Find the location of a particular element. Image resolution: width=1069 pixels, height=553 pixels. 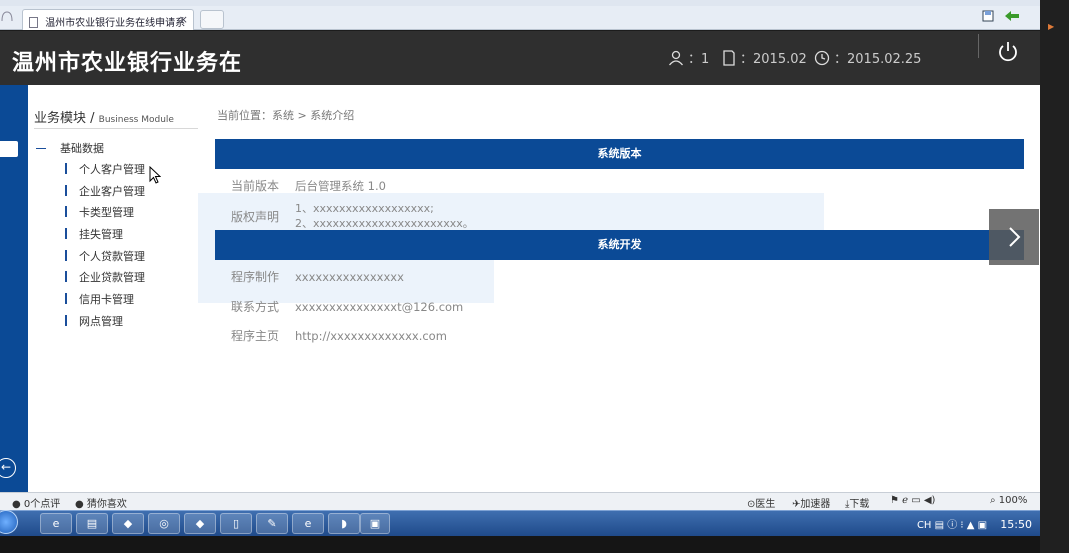

homepage-link: http://xxxxxxxxxxxxx.com is located at coordinates (371, 336).